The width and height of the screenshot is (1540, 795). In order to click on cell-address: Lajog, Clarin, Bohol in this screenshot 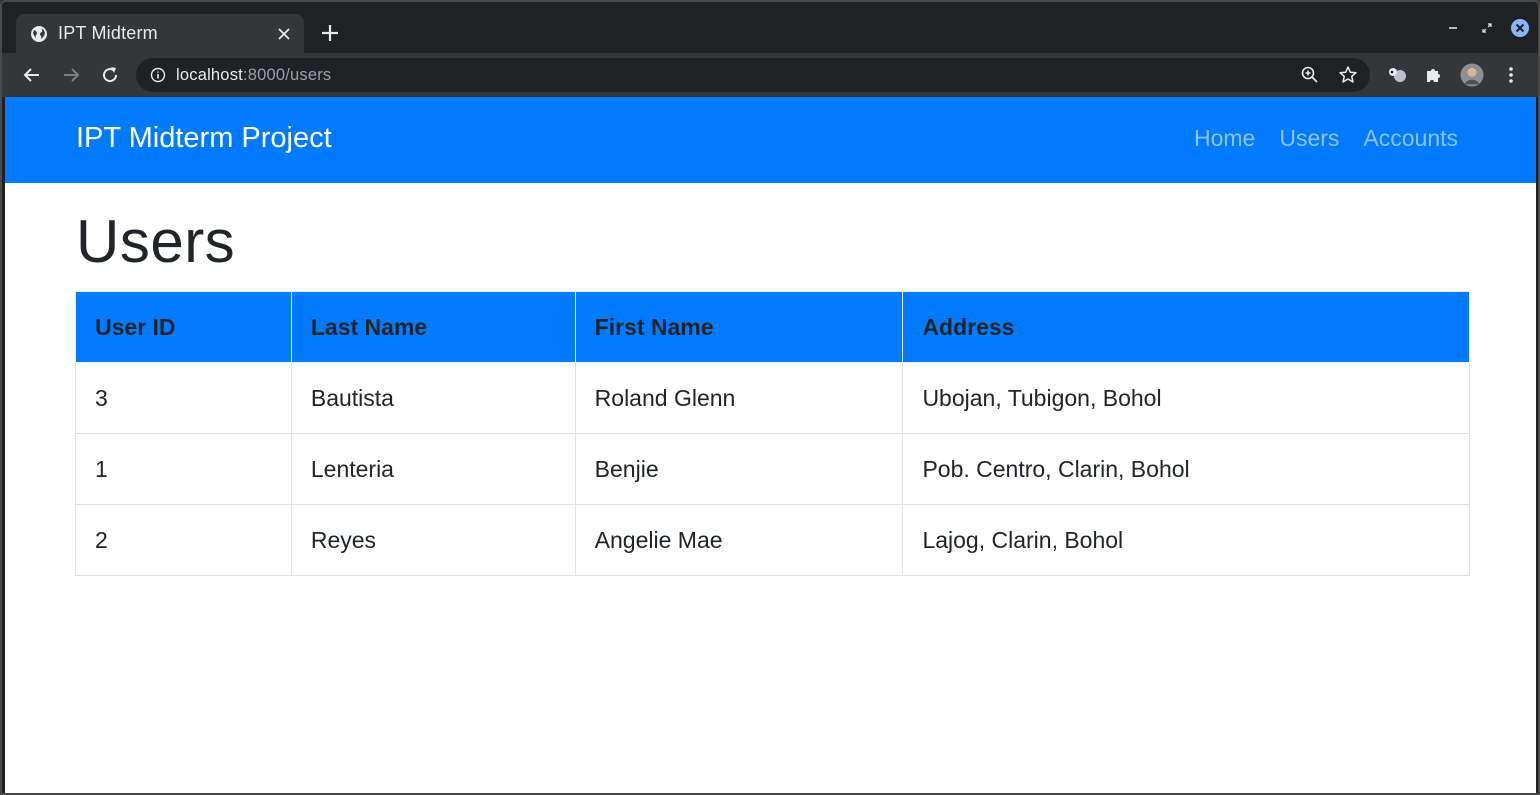, I will do `click(1186, 540)`.